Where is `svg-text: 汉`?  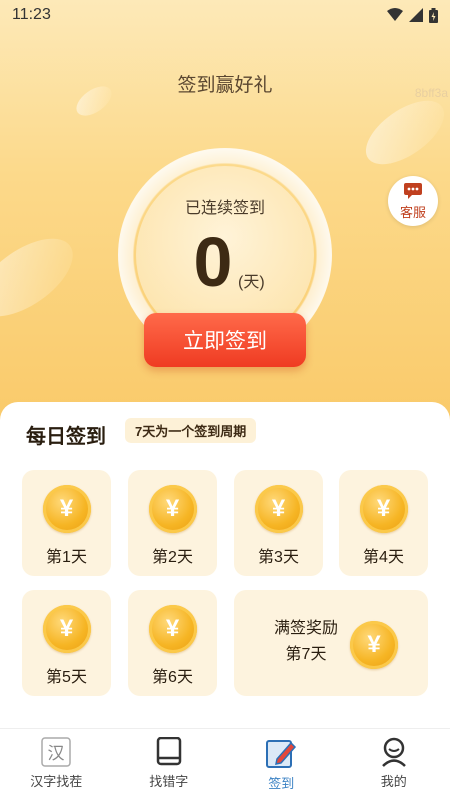
svg-text: 汉 is located at coordinates (56, 754).